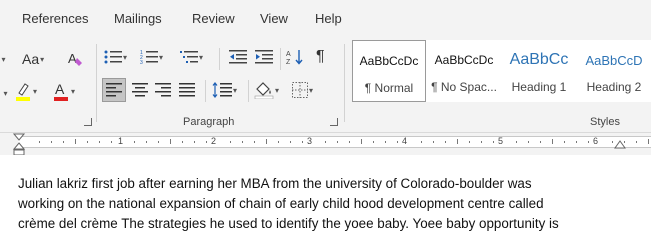 The height and width of the screenshot is (240, 651). Describe the element at coordinates (310, 141) in the screenshot. I see `ruler-number: 3` at that location.